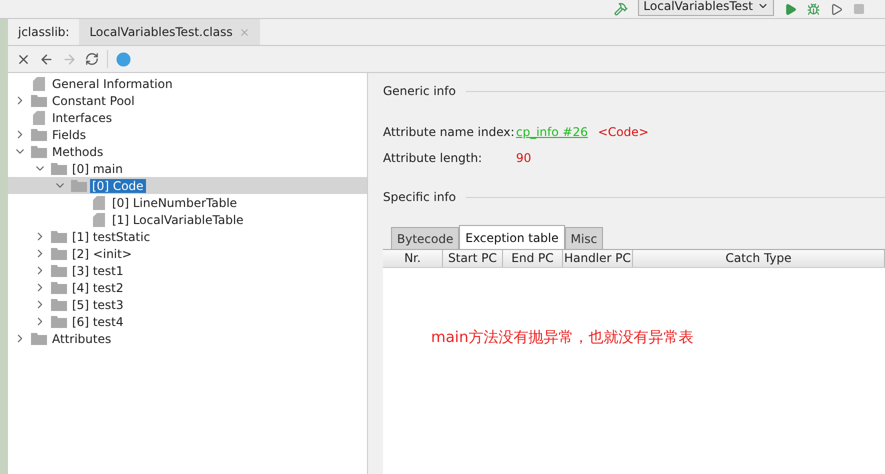  Describe the element at coordinates (78, 151) in the screenshot. I see `tree-item: Methods` at that location.